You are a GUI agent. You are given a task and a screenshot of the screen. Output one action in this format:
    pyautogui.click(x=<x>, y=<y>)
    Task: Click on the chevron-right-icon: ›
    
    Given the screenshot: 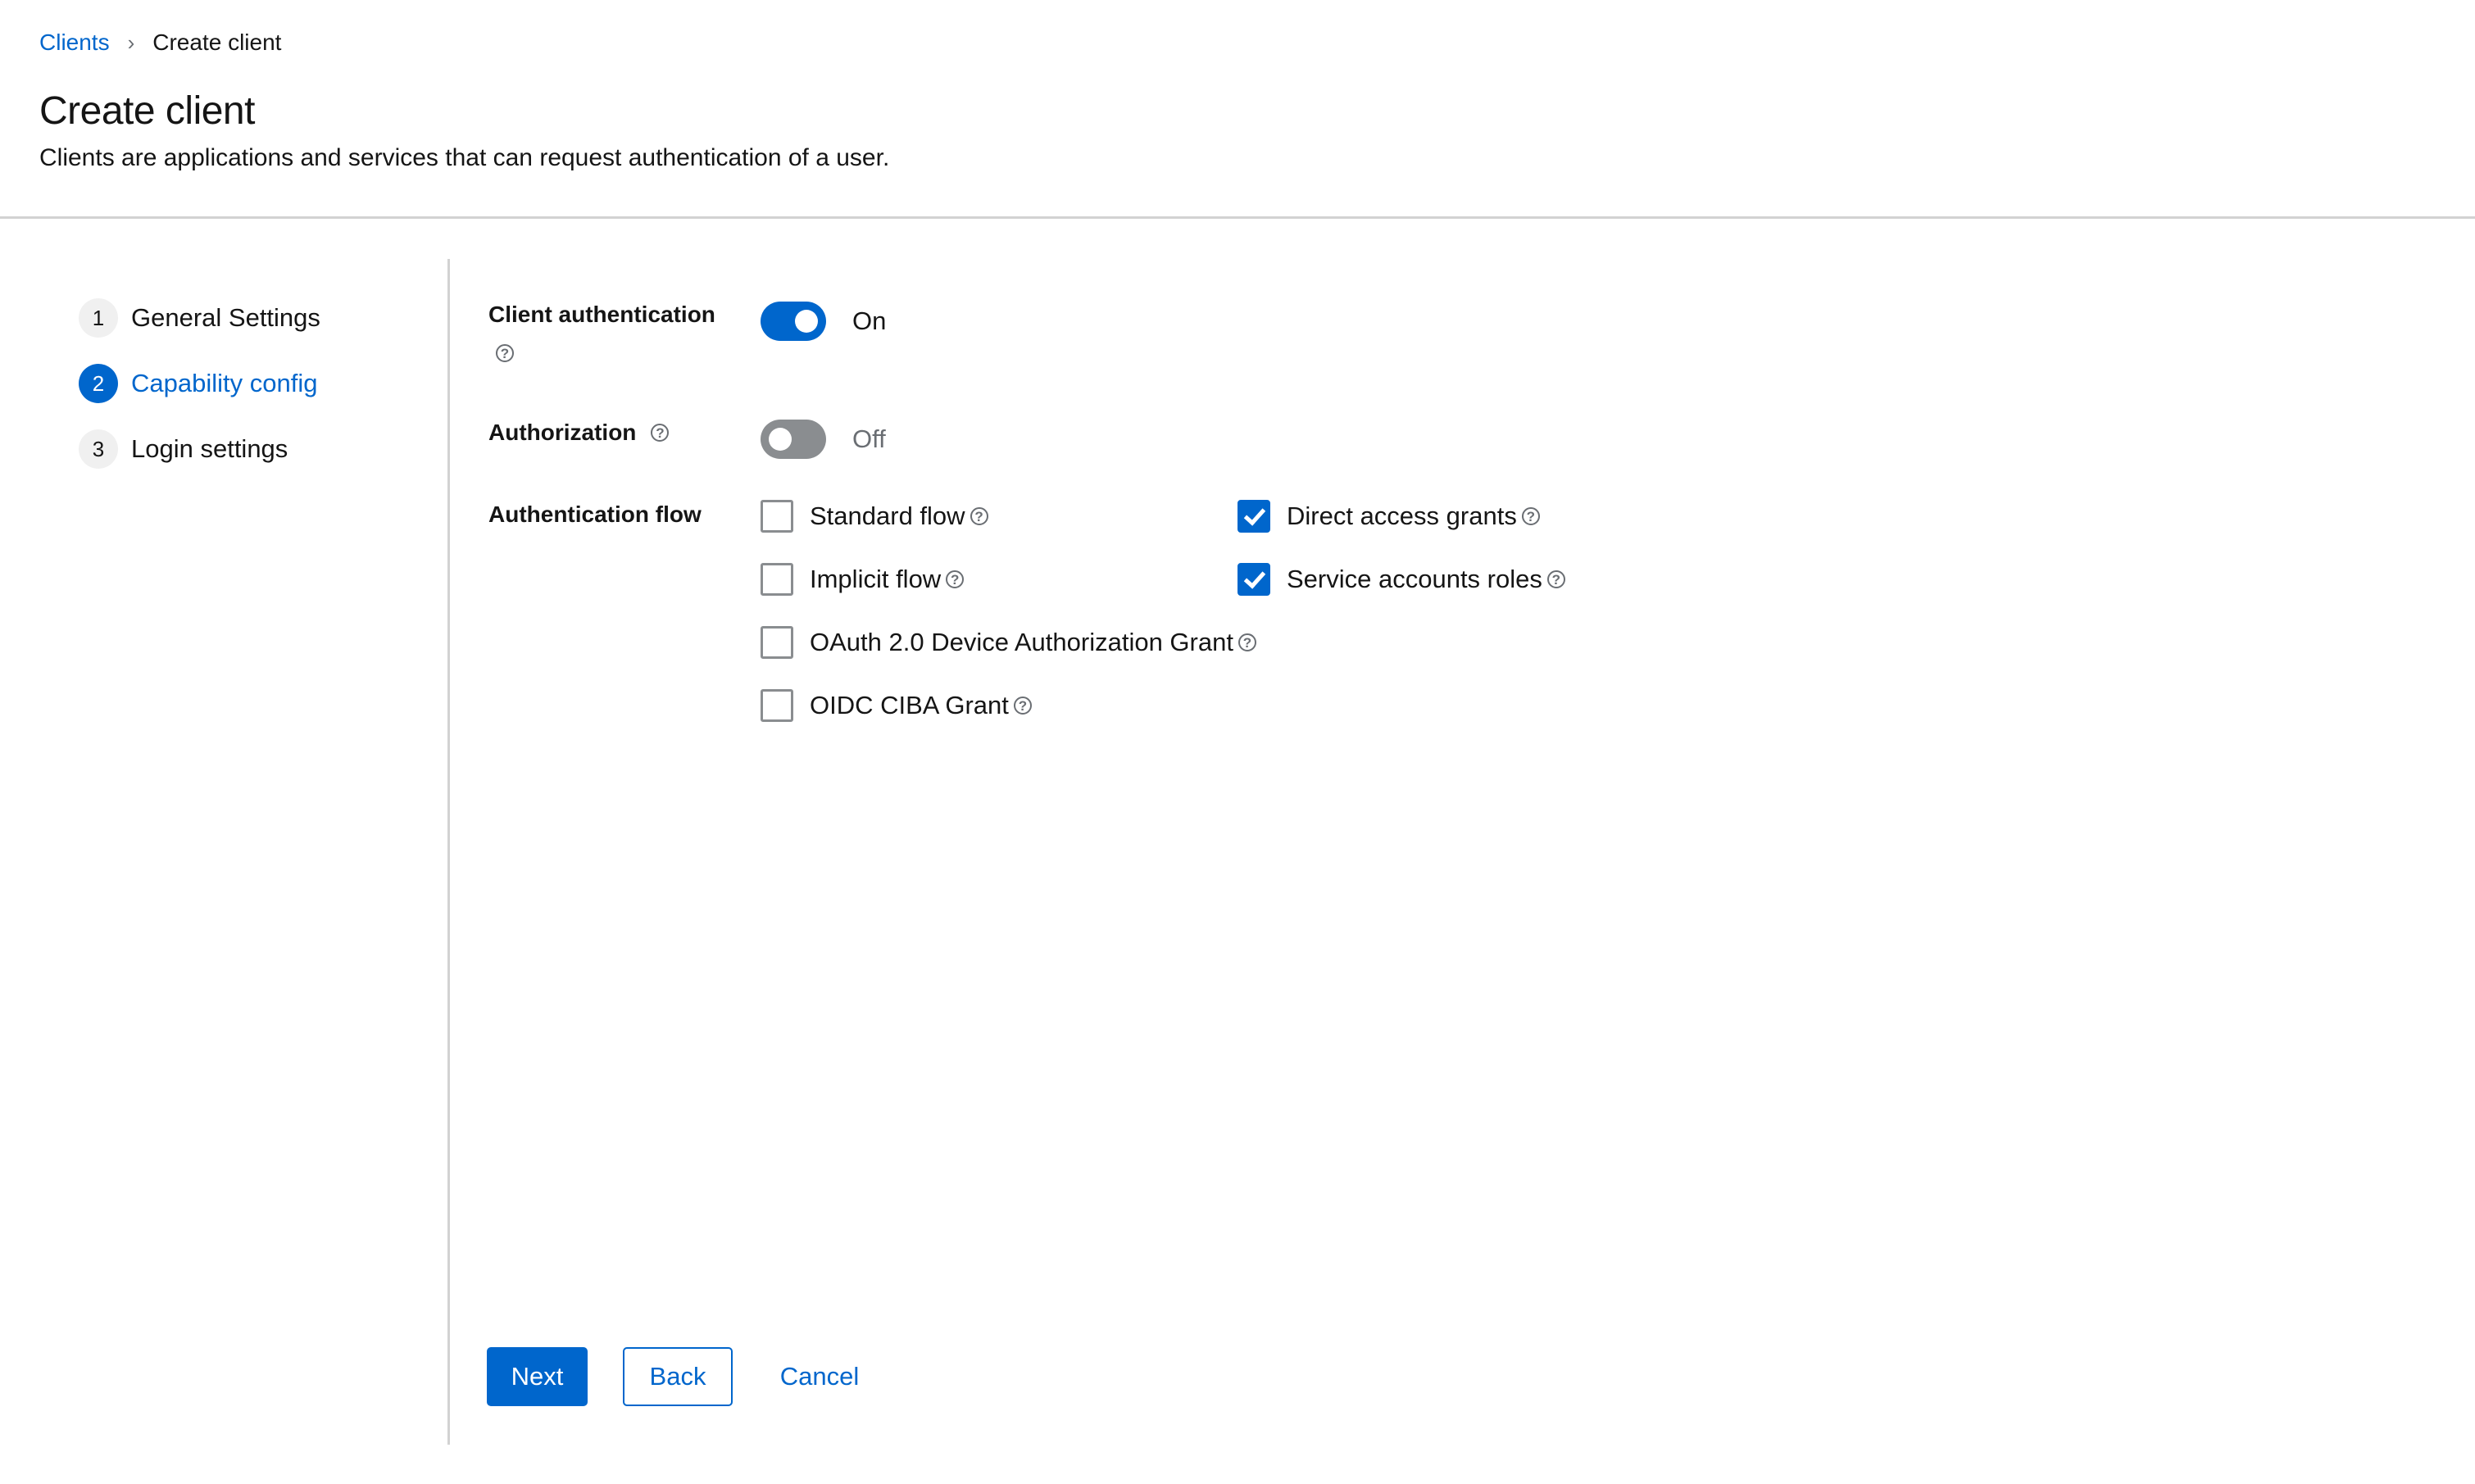 What is the action you would take?
    pyautogui.click(x=131, y=42)
    